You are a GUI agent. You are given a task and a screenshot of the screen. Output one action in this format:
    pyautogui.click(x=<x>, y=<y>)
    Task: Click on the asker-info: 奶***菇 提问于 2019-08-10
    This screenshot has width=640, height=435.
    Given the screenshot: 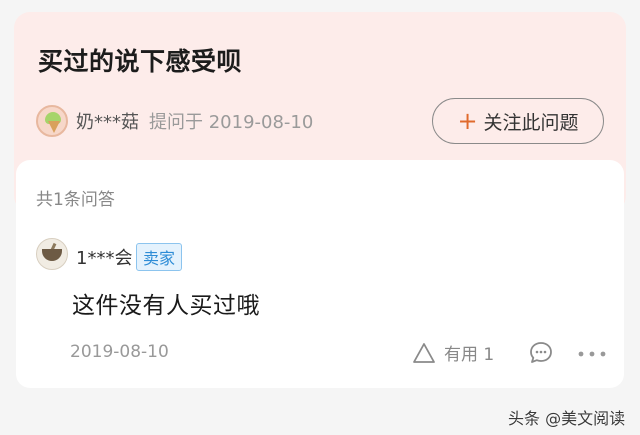 What is the action you would take?
    pyautogui.click(x=174, y=121)
    